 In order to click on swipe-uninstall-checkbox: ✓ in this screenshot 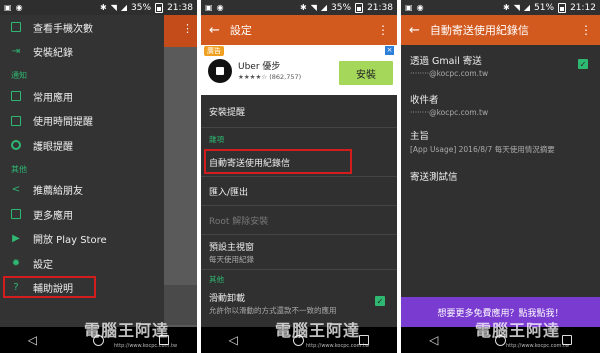, I will do `click(380, 301)`.